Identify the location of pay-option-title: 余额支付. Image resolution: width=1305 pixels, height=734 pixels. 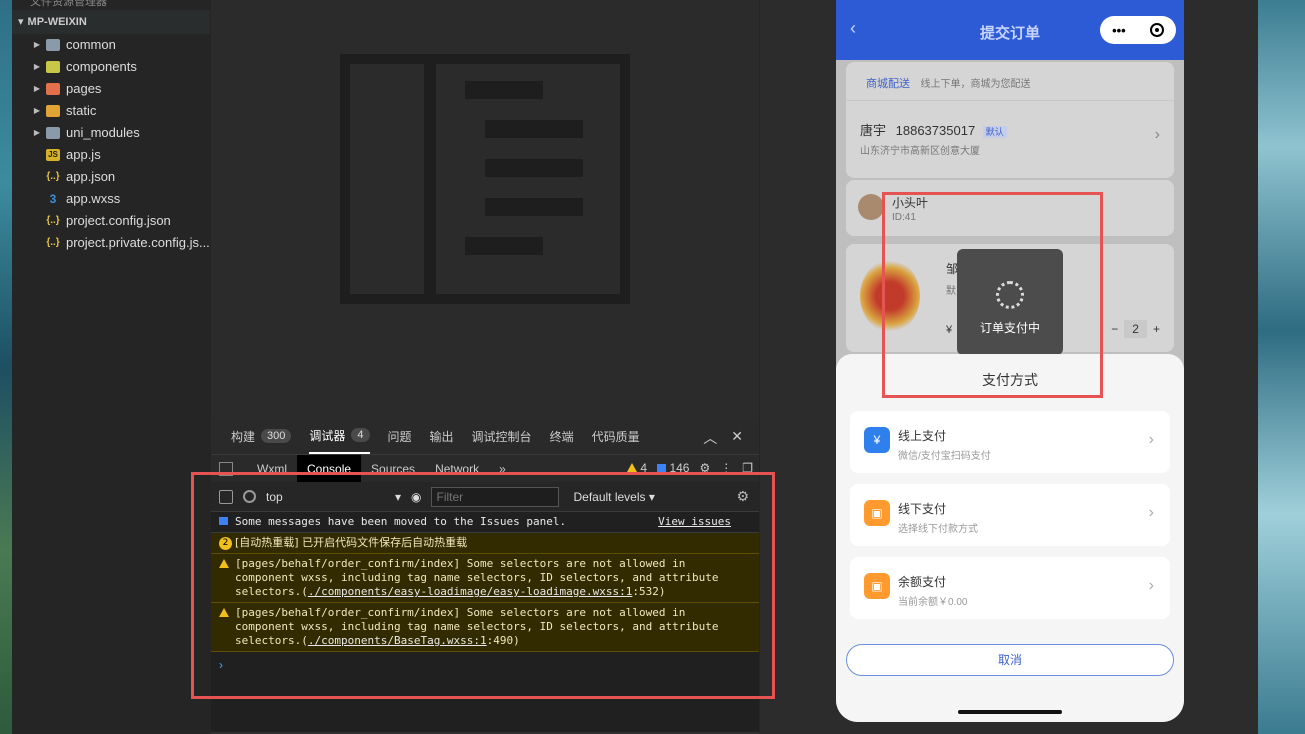
(922, 582).